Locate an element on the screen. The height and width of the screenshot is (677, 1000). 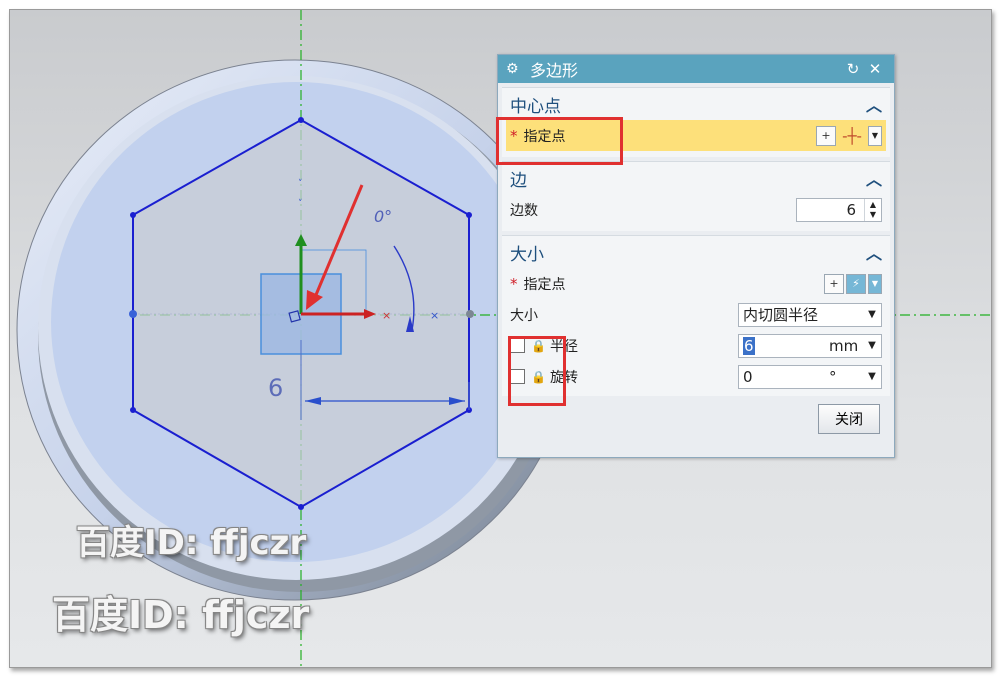
close-icon: ✕ is located at coordinates (875, 69).